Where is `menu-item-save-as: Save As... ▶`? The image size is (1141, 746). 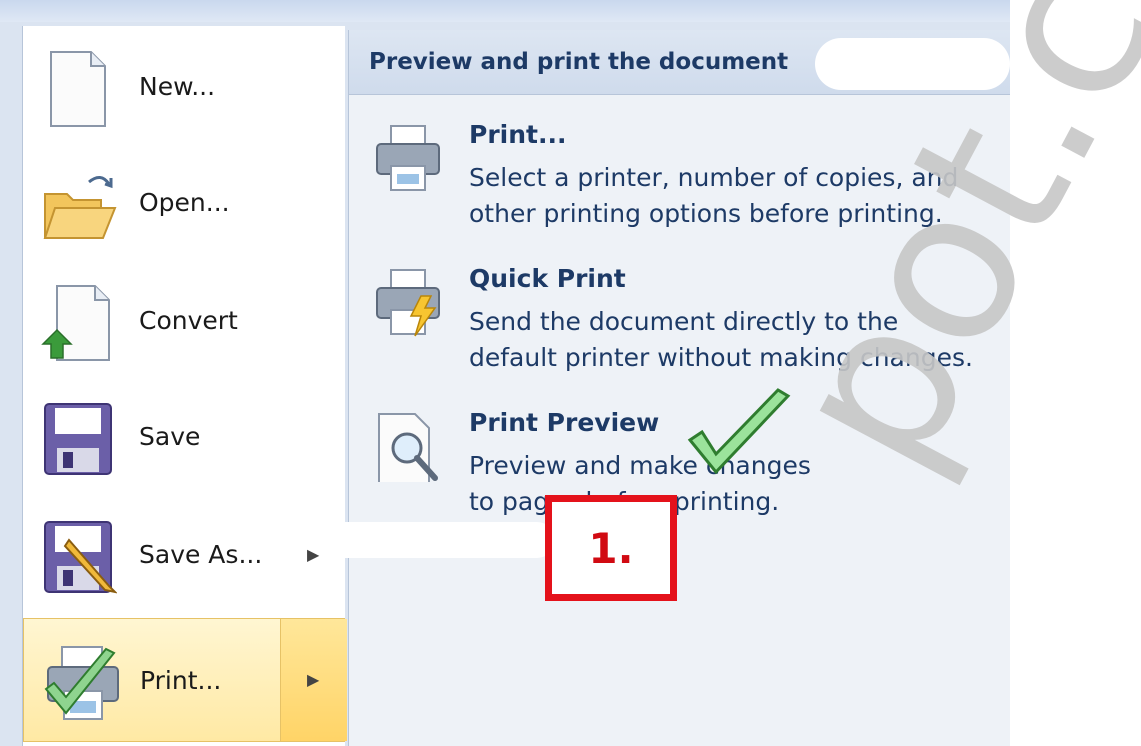
menu-item-save-as: Save As... ▶ is located at coordinates (184, 555).